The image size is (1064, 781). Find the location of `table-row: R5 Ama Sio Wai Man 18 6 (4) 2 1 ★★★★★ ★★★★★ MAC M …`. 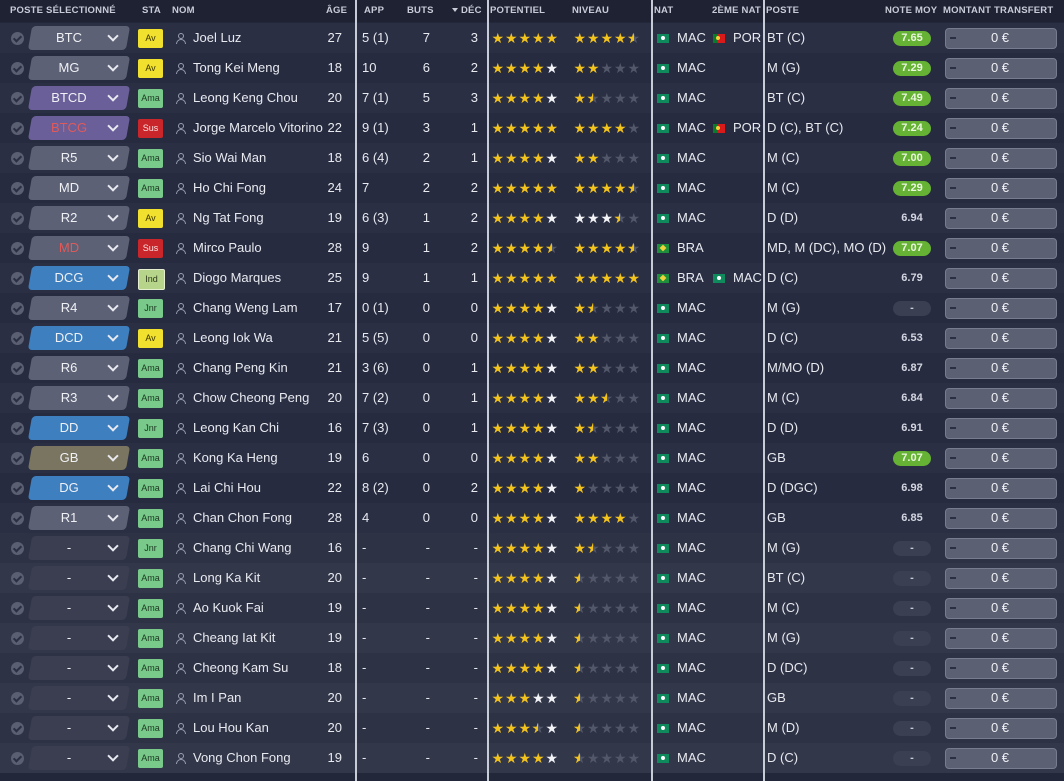

table-row: R5 Ama Sio Wai Man 18 6 (4) 2 1 ★★★★★ ★★★★★ MAC M … is located at coordinates (532, 158).